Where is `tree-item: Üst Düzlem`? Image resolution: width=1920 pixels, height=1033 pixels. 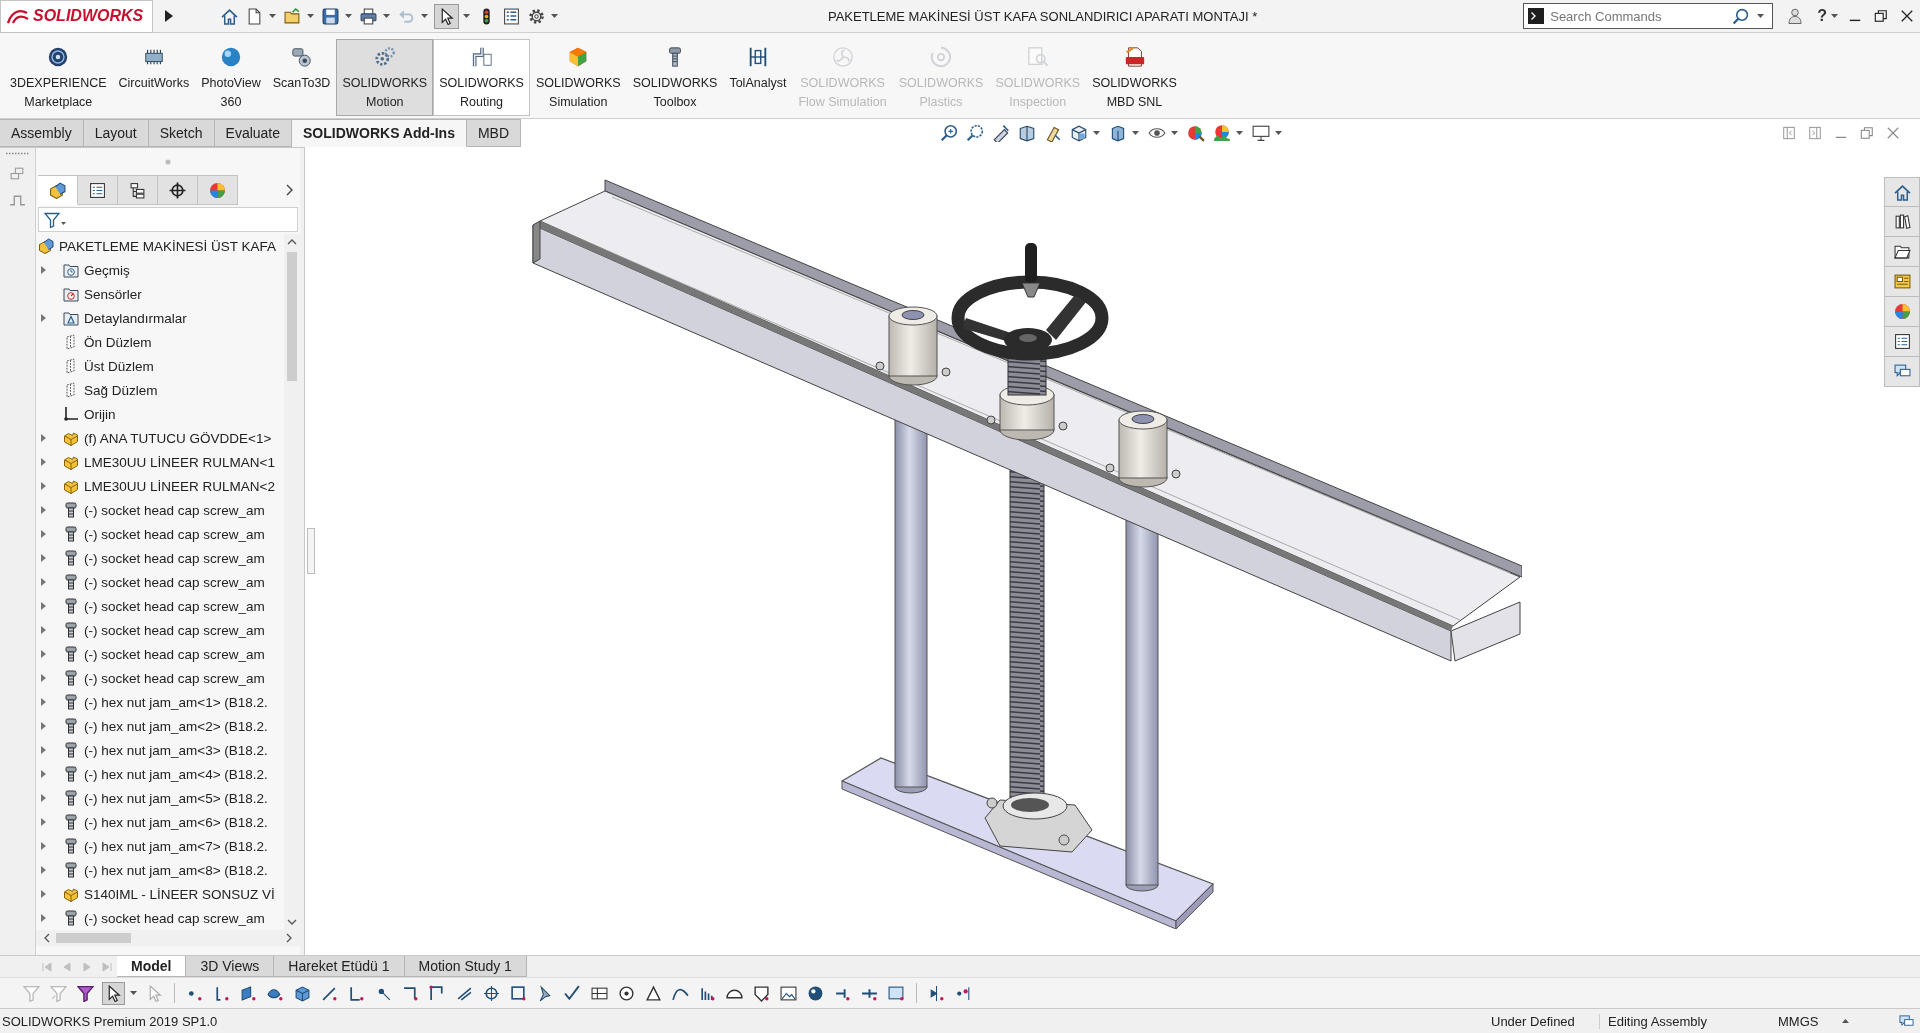
tree-item: Üst Düzlem is located at coordinates (119, 366).